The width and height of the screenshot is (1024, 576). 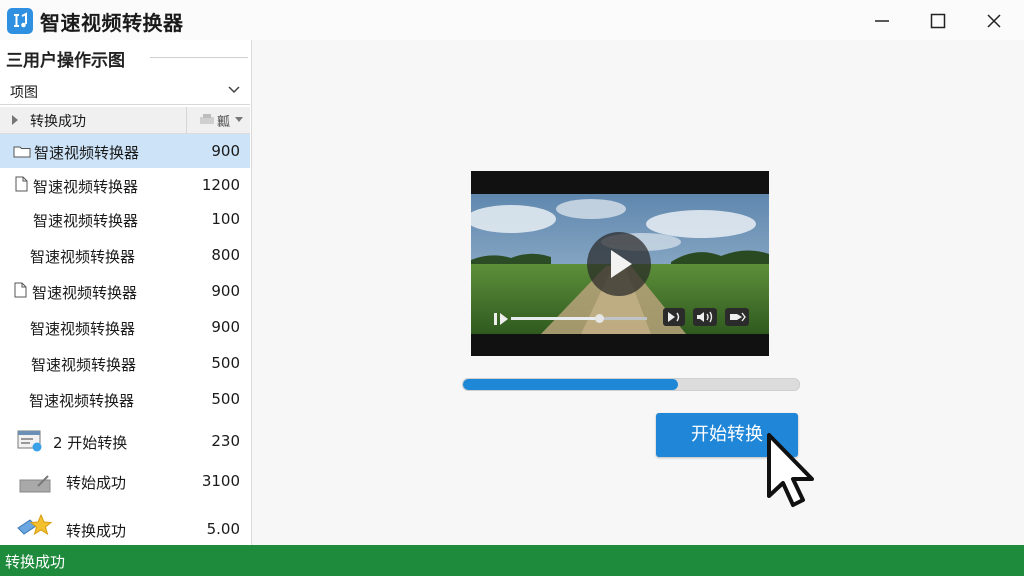 I want to click on view-dropdown: 项图, so click(x=125, y=91).